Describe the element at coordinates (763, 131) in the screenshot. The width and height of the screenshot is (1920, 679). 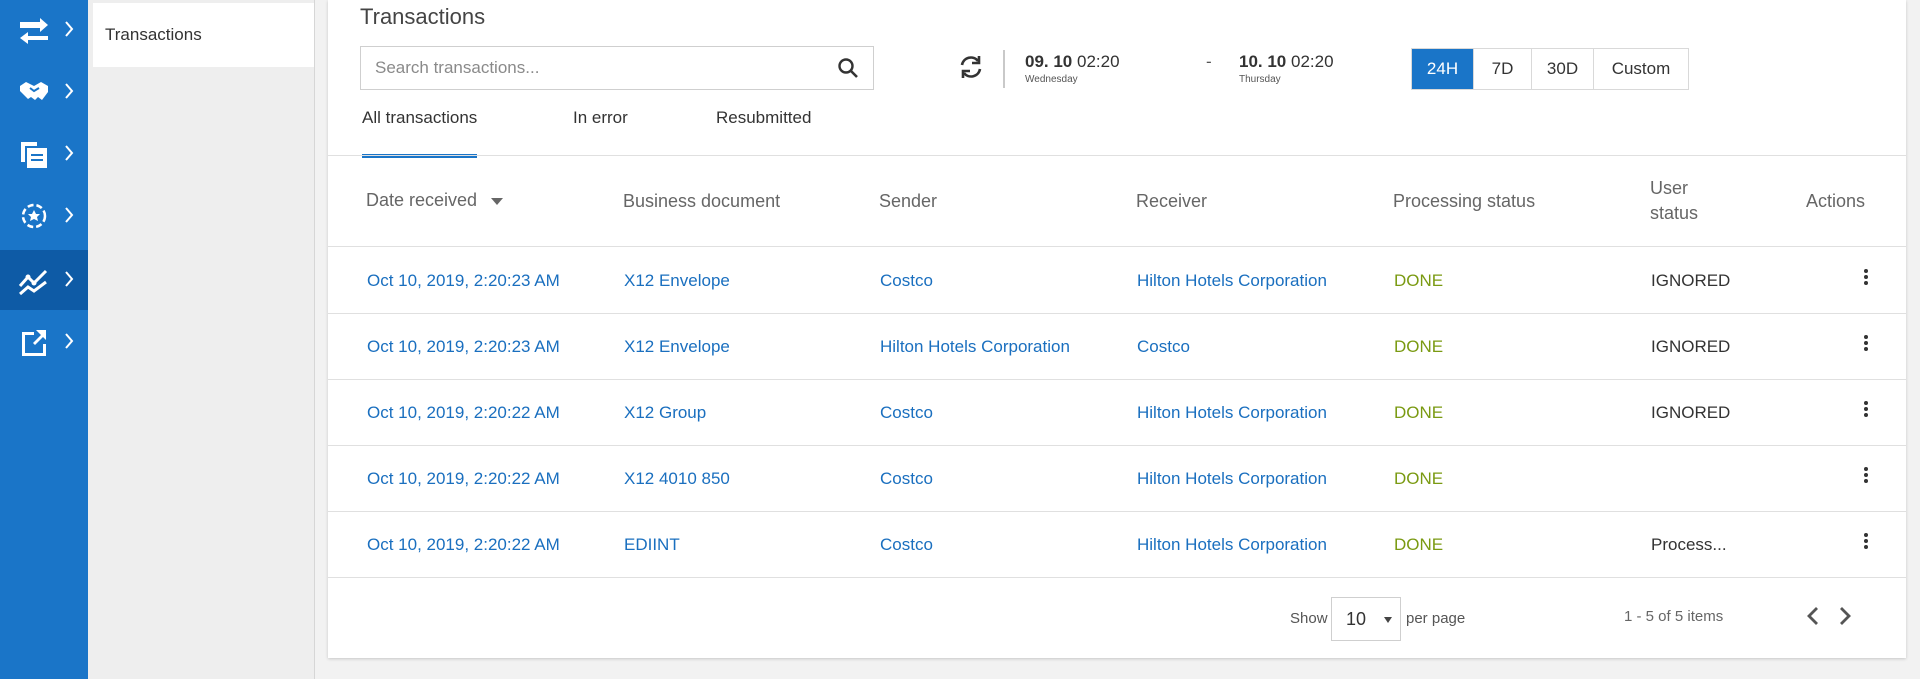
I see `tab-resubmitted: Resubmitted` at that location.